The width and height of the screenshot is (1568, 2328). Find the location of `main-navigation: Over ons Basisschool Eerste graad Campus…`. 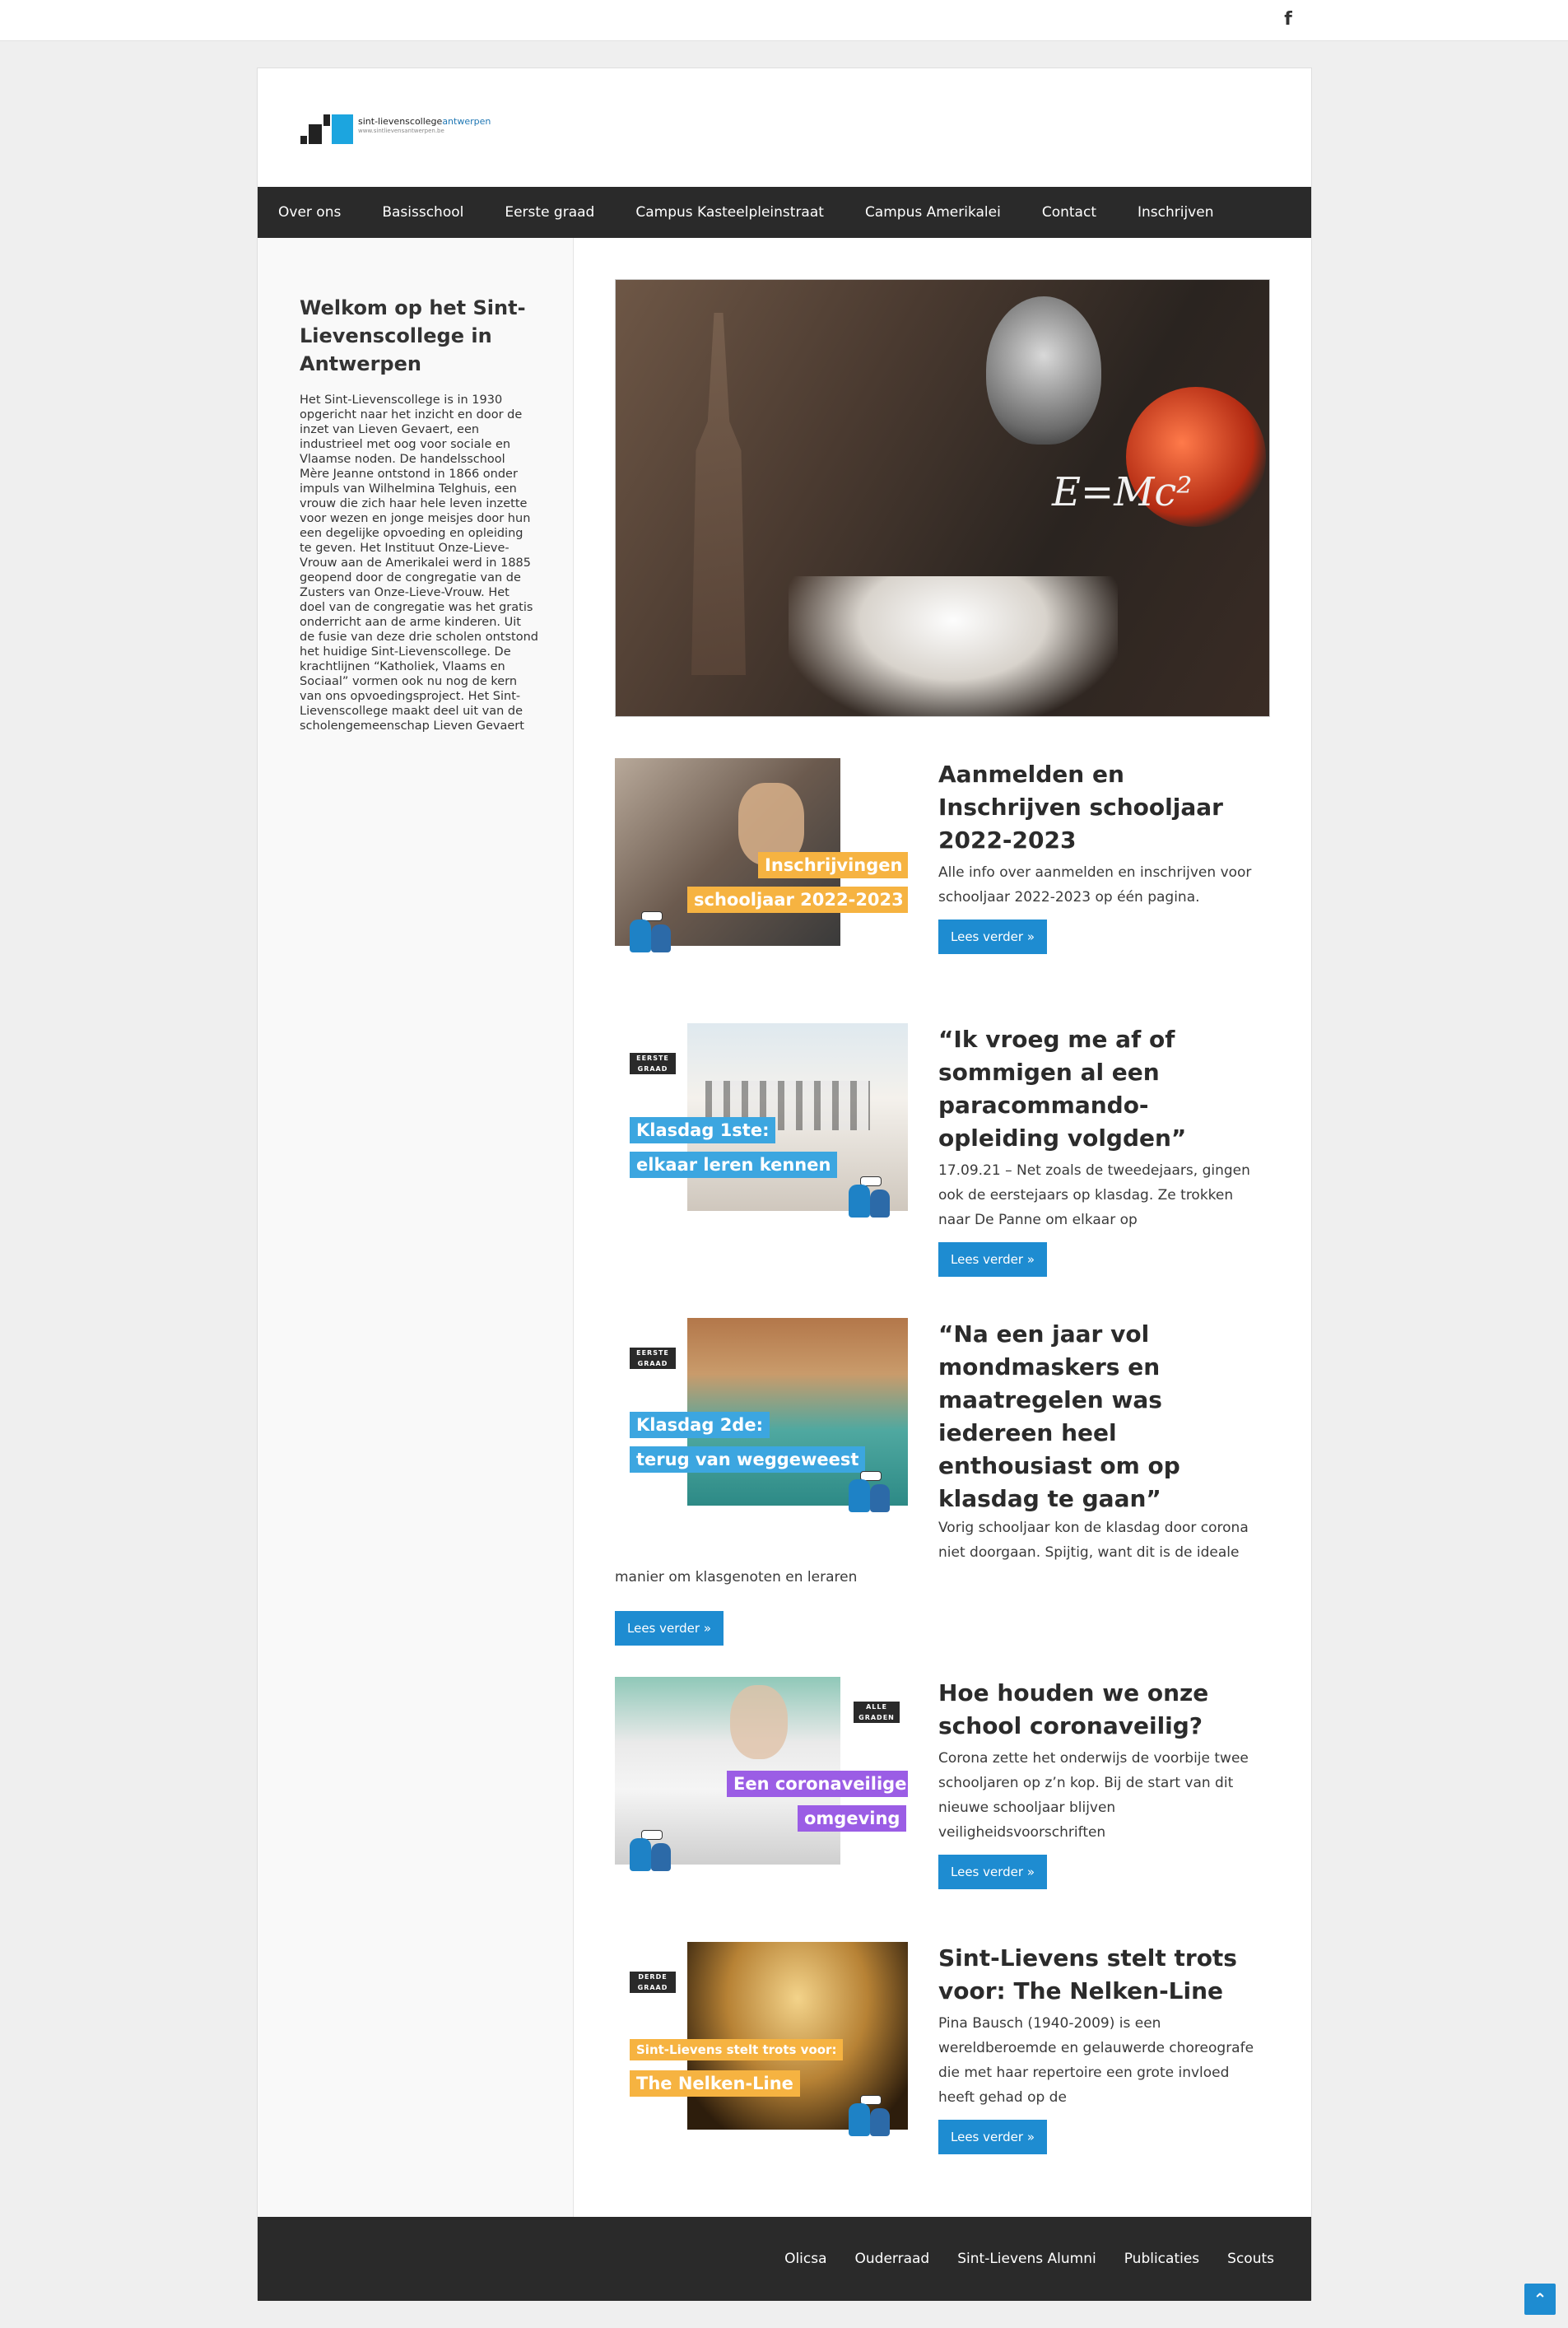

main-navigation: Over ons Basisschool Eerste graad Campus… is located at coordinates (784, 212).